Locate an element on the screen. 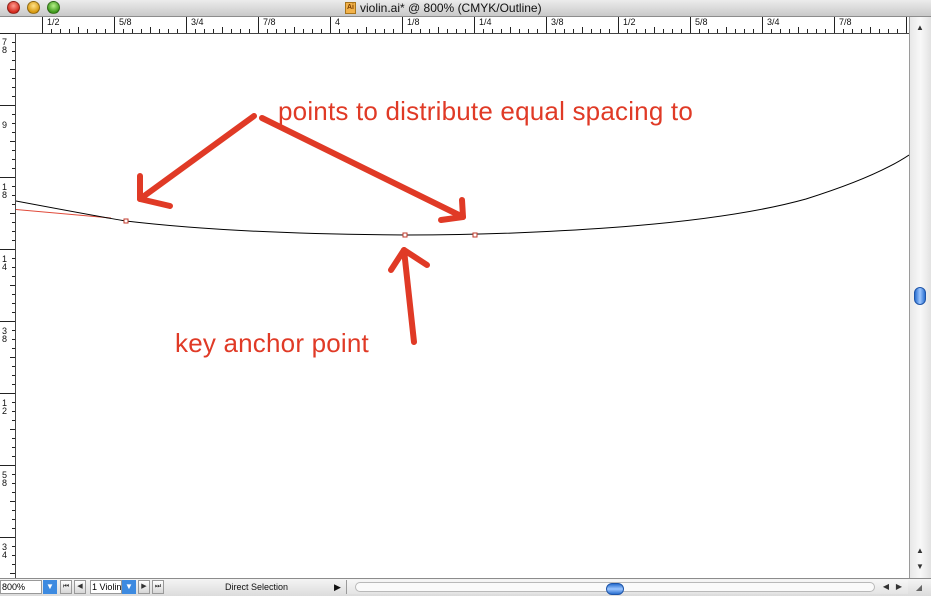 This screenshot has width=931, height=596. illustrator-doc-icon: Ai is located at coordinates (350, 8).